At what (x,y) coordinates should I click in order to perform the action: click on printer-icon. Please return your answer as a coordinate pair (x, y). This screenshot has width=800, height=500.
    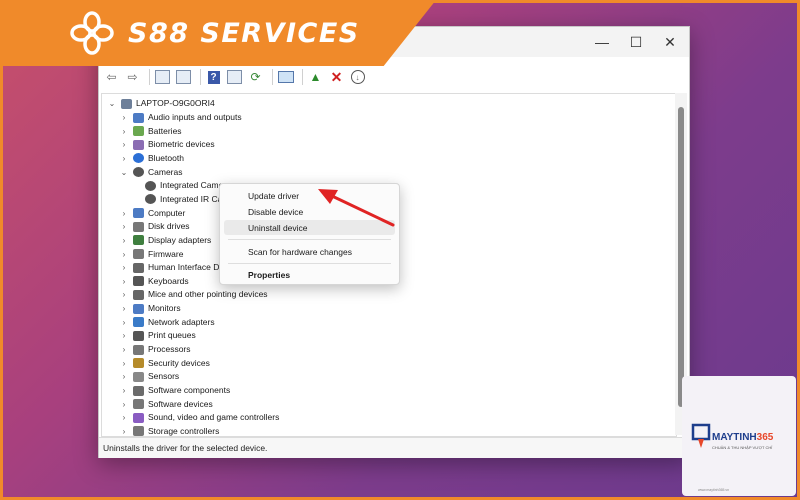
    Looking at the image, I should click on (138, 335).